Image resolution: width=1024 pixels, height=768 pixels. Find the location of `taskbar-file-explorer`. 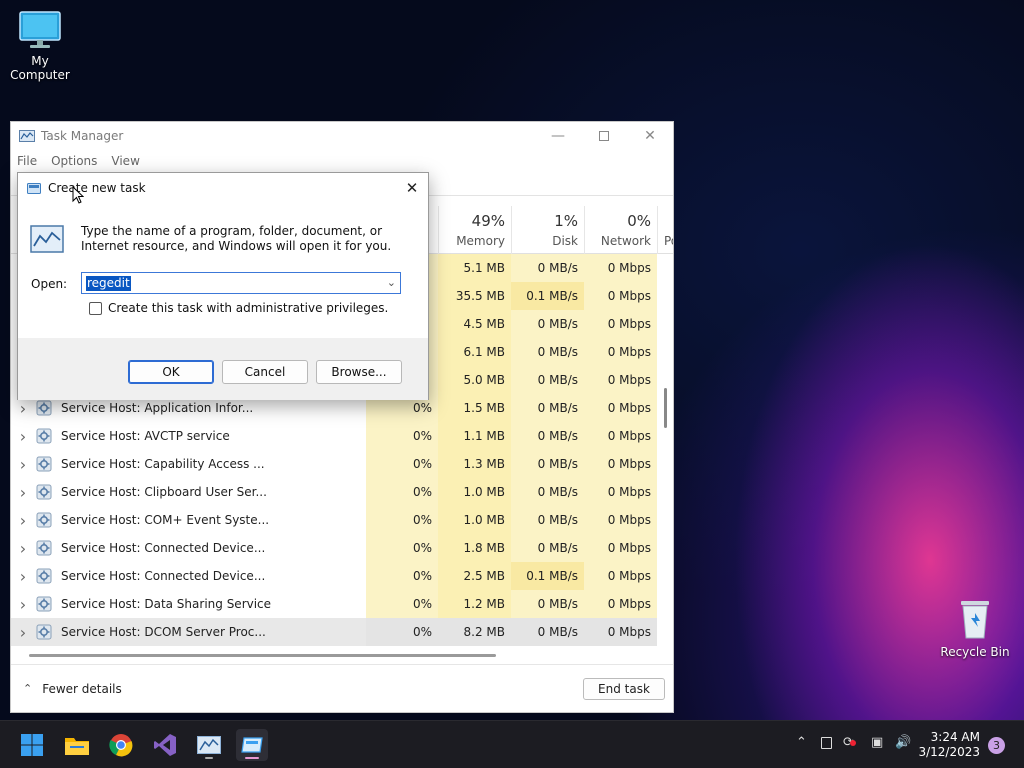

taskbar-file-explorer is located at coordinates (77, 745).